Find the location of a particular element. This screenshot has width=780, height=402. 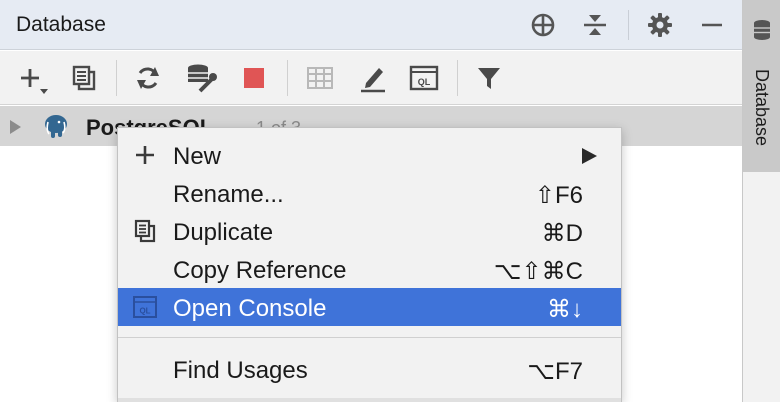

menu-item-shortcut: ⇧F6 is located at coordinates (558, 195).